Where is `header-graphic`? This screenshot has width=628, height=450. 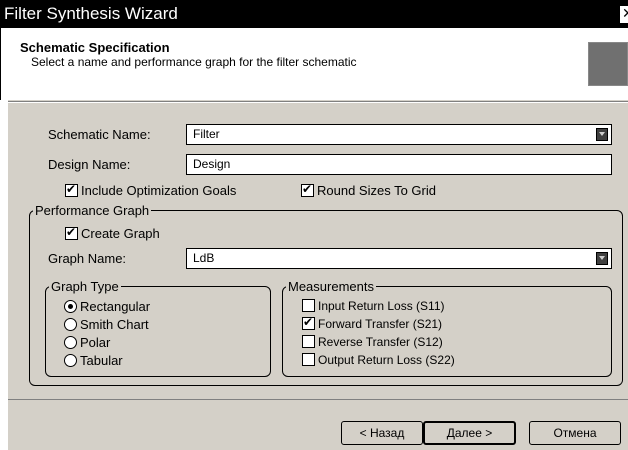 header-graphic is located at coordinates (608, 64).